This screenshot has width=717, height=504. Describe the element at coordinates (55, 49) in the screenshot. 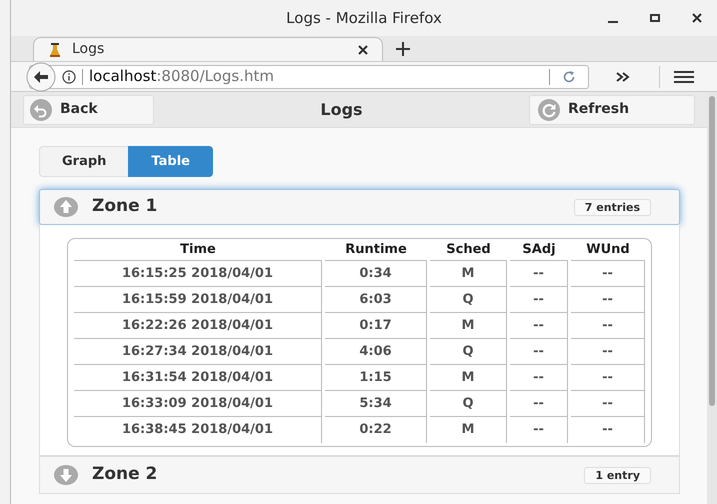

I see `flask-icon` at that location.